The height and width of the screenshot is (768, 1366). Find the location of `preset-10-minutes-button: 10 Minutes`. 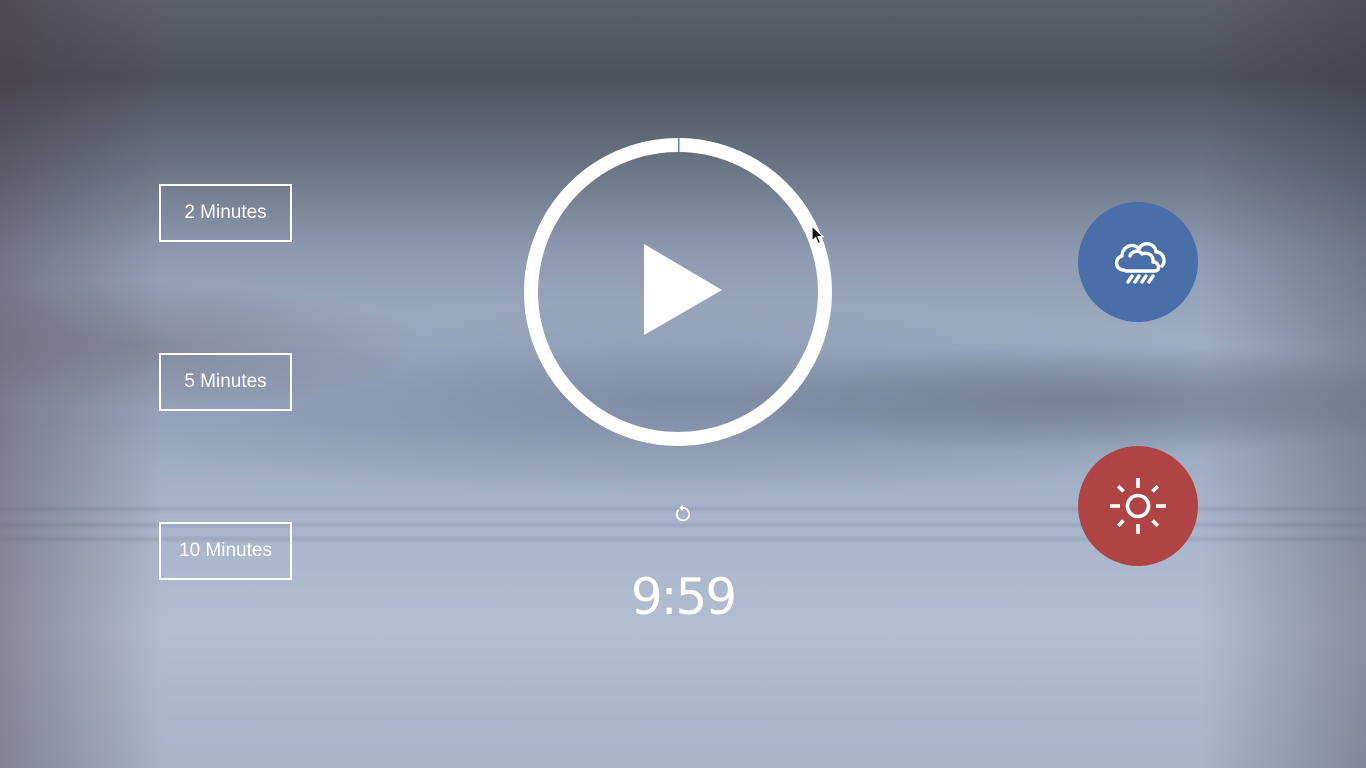

preset-10-minutes-button: 10 Minutes is located at coordinates (225, 551).